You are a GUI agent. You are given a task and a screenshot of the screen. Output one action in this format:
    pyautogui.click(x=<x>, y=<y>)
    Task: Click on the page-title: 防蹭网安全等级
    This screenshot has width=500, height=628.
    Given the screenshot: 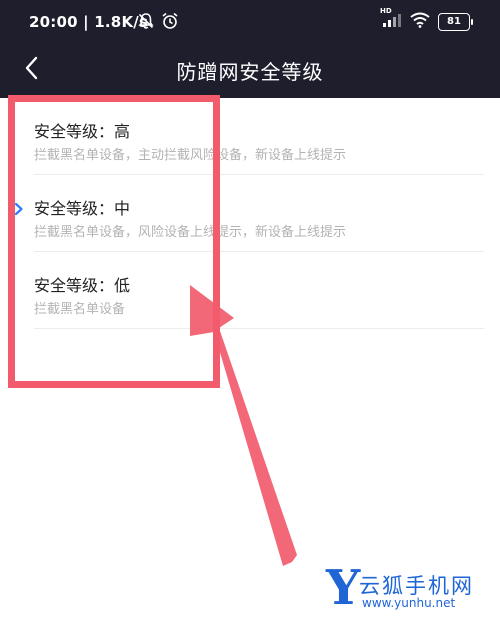 What is the action you would take?
    pyautogui.click(x=250, y=72)
    